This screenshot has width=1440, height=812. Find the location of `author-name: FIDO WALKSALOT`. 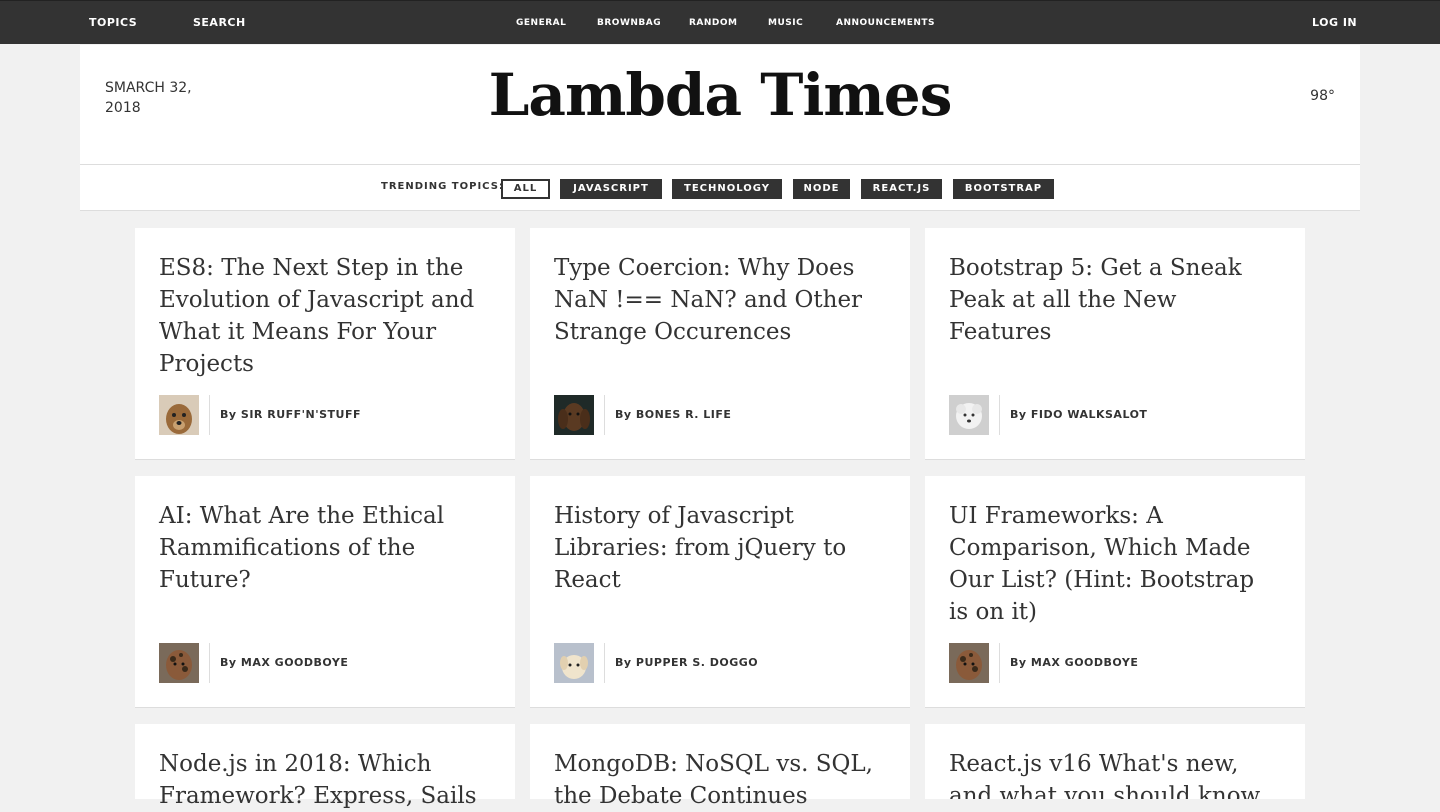

author-name: FIDO WALKSALOT is located at coordinates (1089, 414).